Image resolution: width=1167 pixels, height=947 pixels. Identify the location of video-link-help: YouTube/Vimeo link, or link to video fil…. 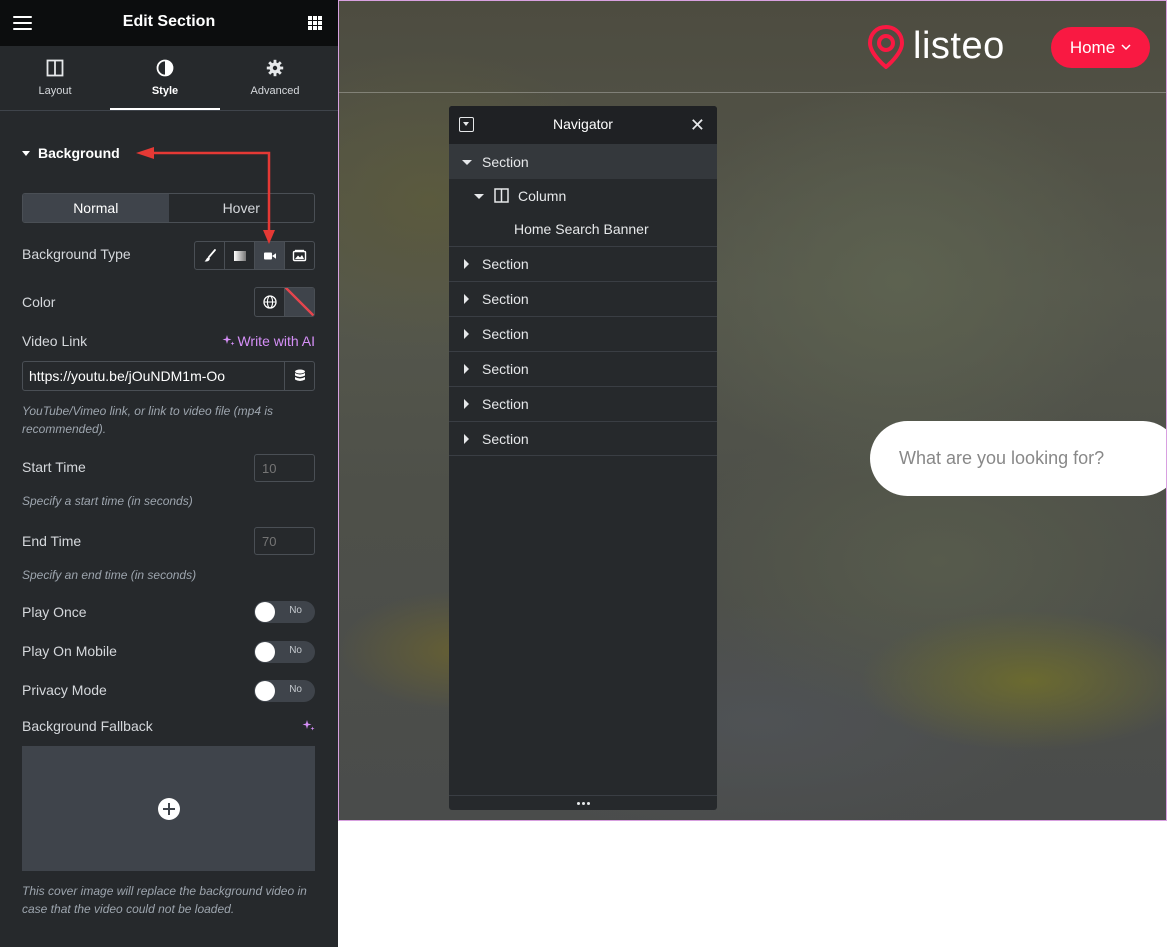
(148, 420).